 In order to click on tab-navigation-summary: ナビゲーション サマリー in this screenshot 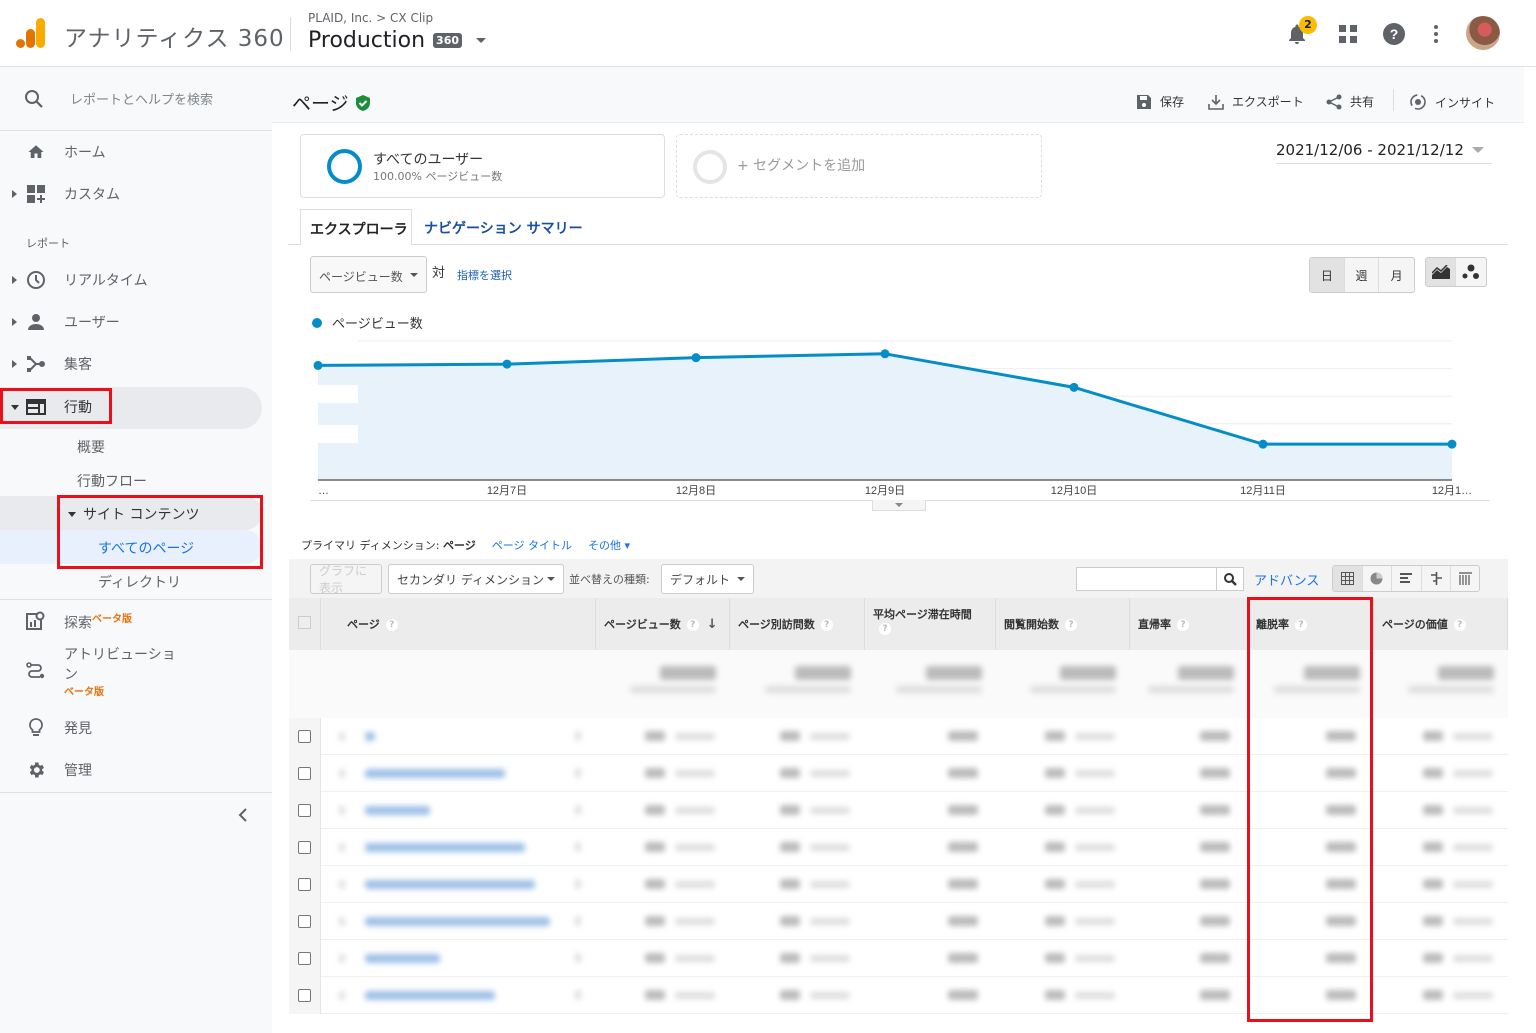, I will do `click(503, 228)`.